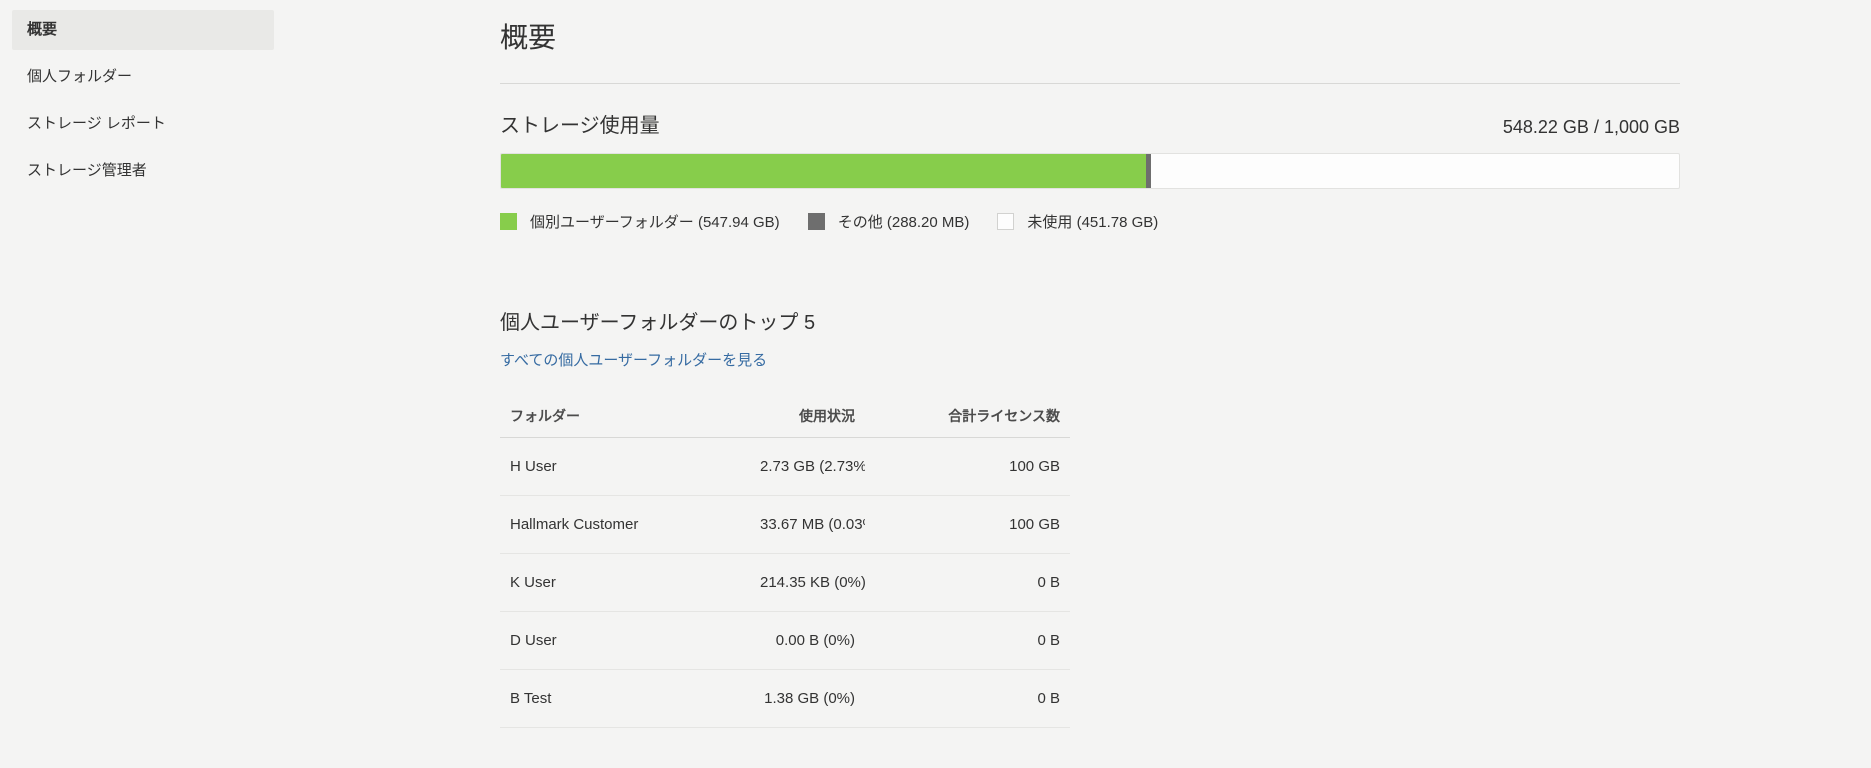 The width and height of the screenshot is (1871, 768). Describe the element at coordinates (903, 222) in the screenshot. I see `legend-label-other: その他 (288.20 MB)` at that location.